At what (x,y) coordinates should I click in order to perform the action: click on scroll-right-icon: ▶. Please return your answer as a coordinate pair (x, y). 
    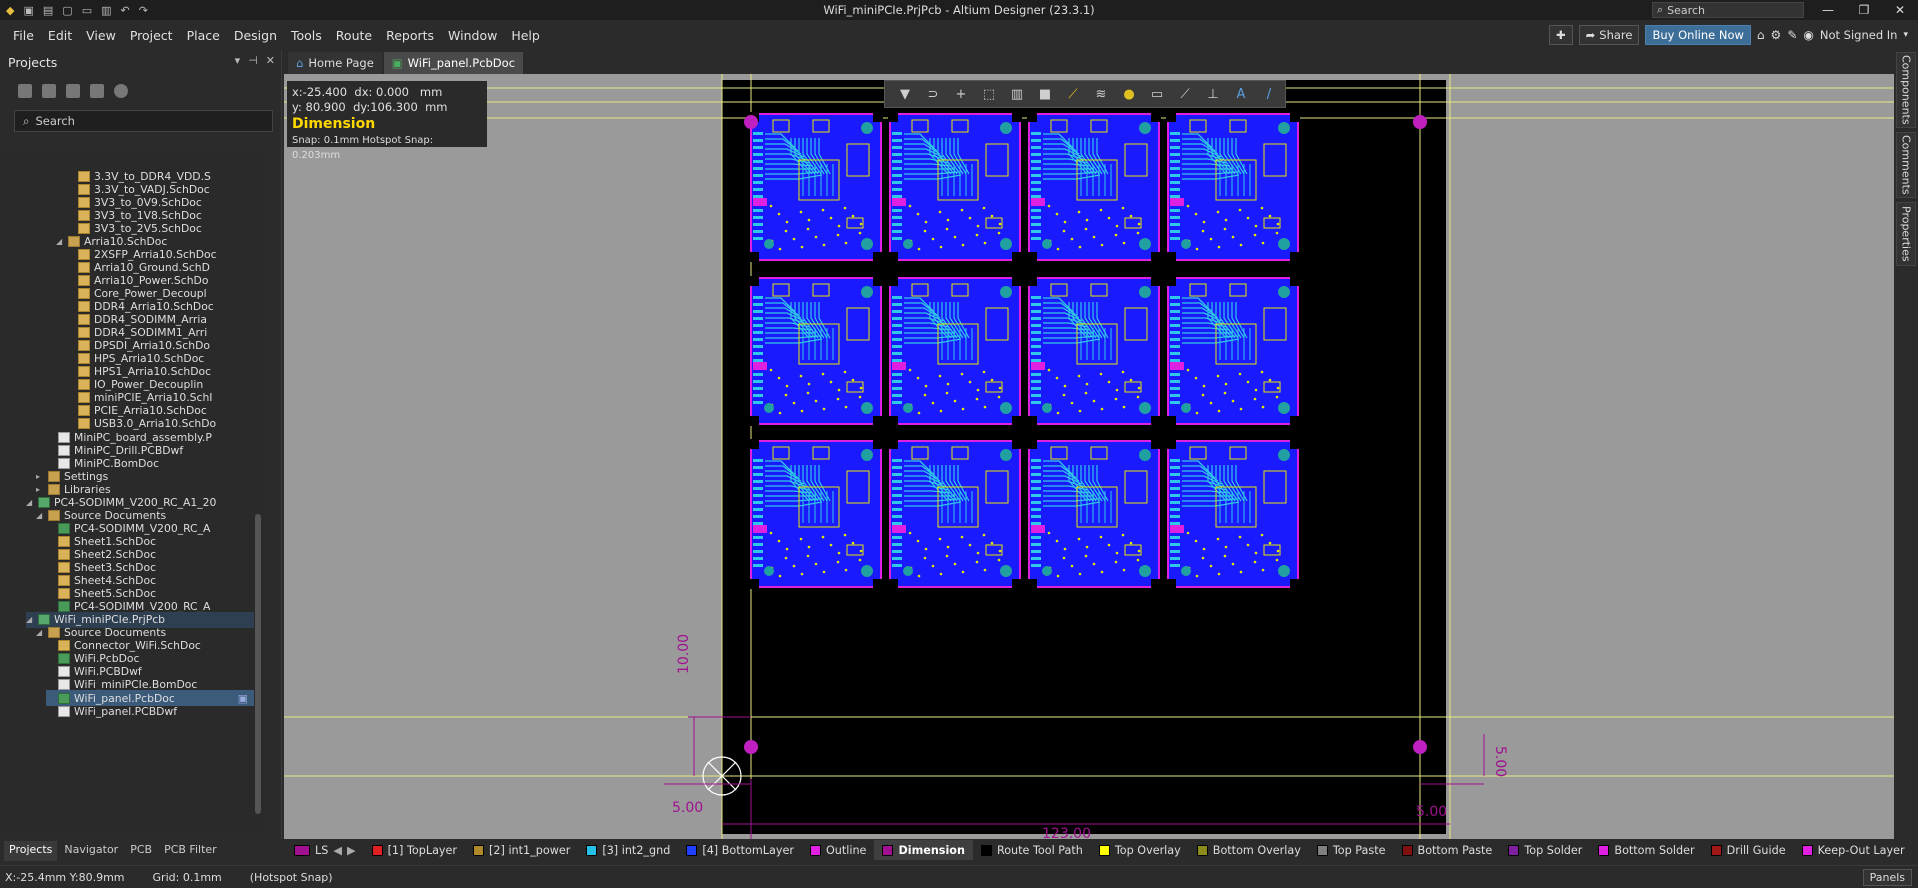
    Looking at the image, I should click on (351, 850).